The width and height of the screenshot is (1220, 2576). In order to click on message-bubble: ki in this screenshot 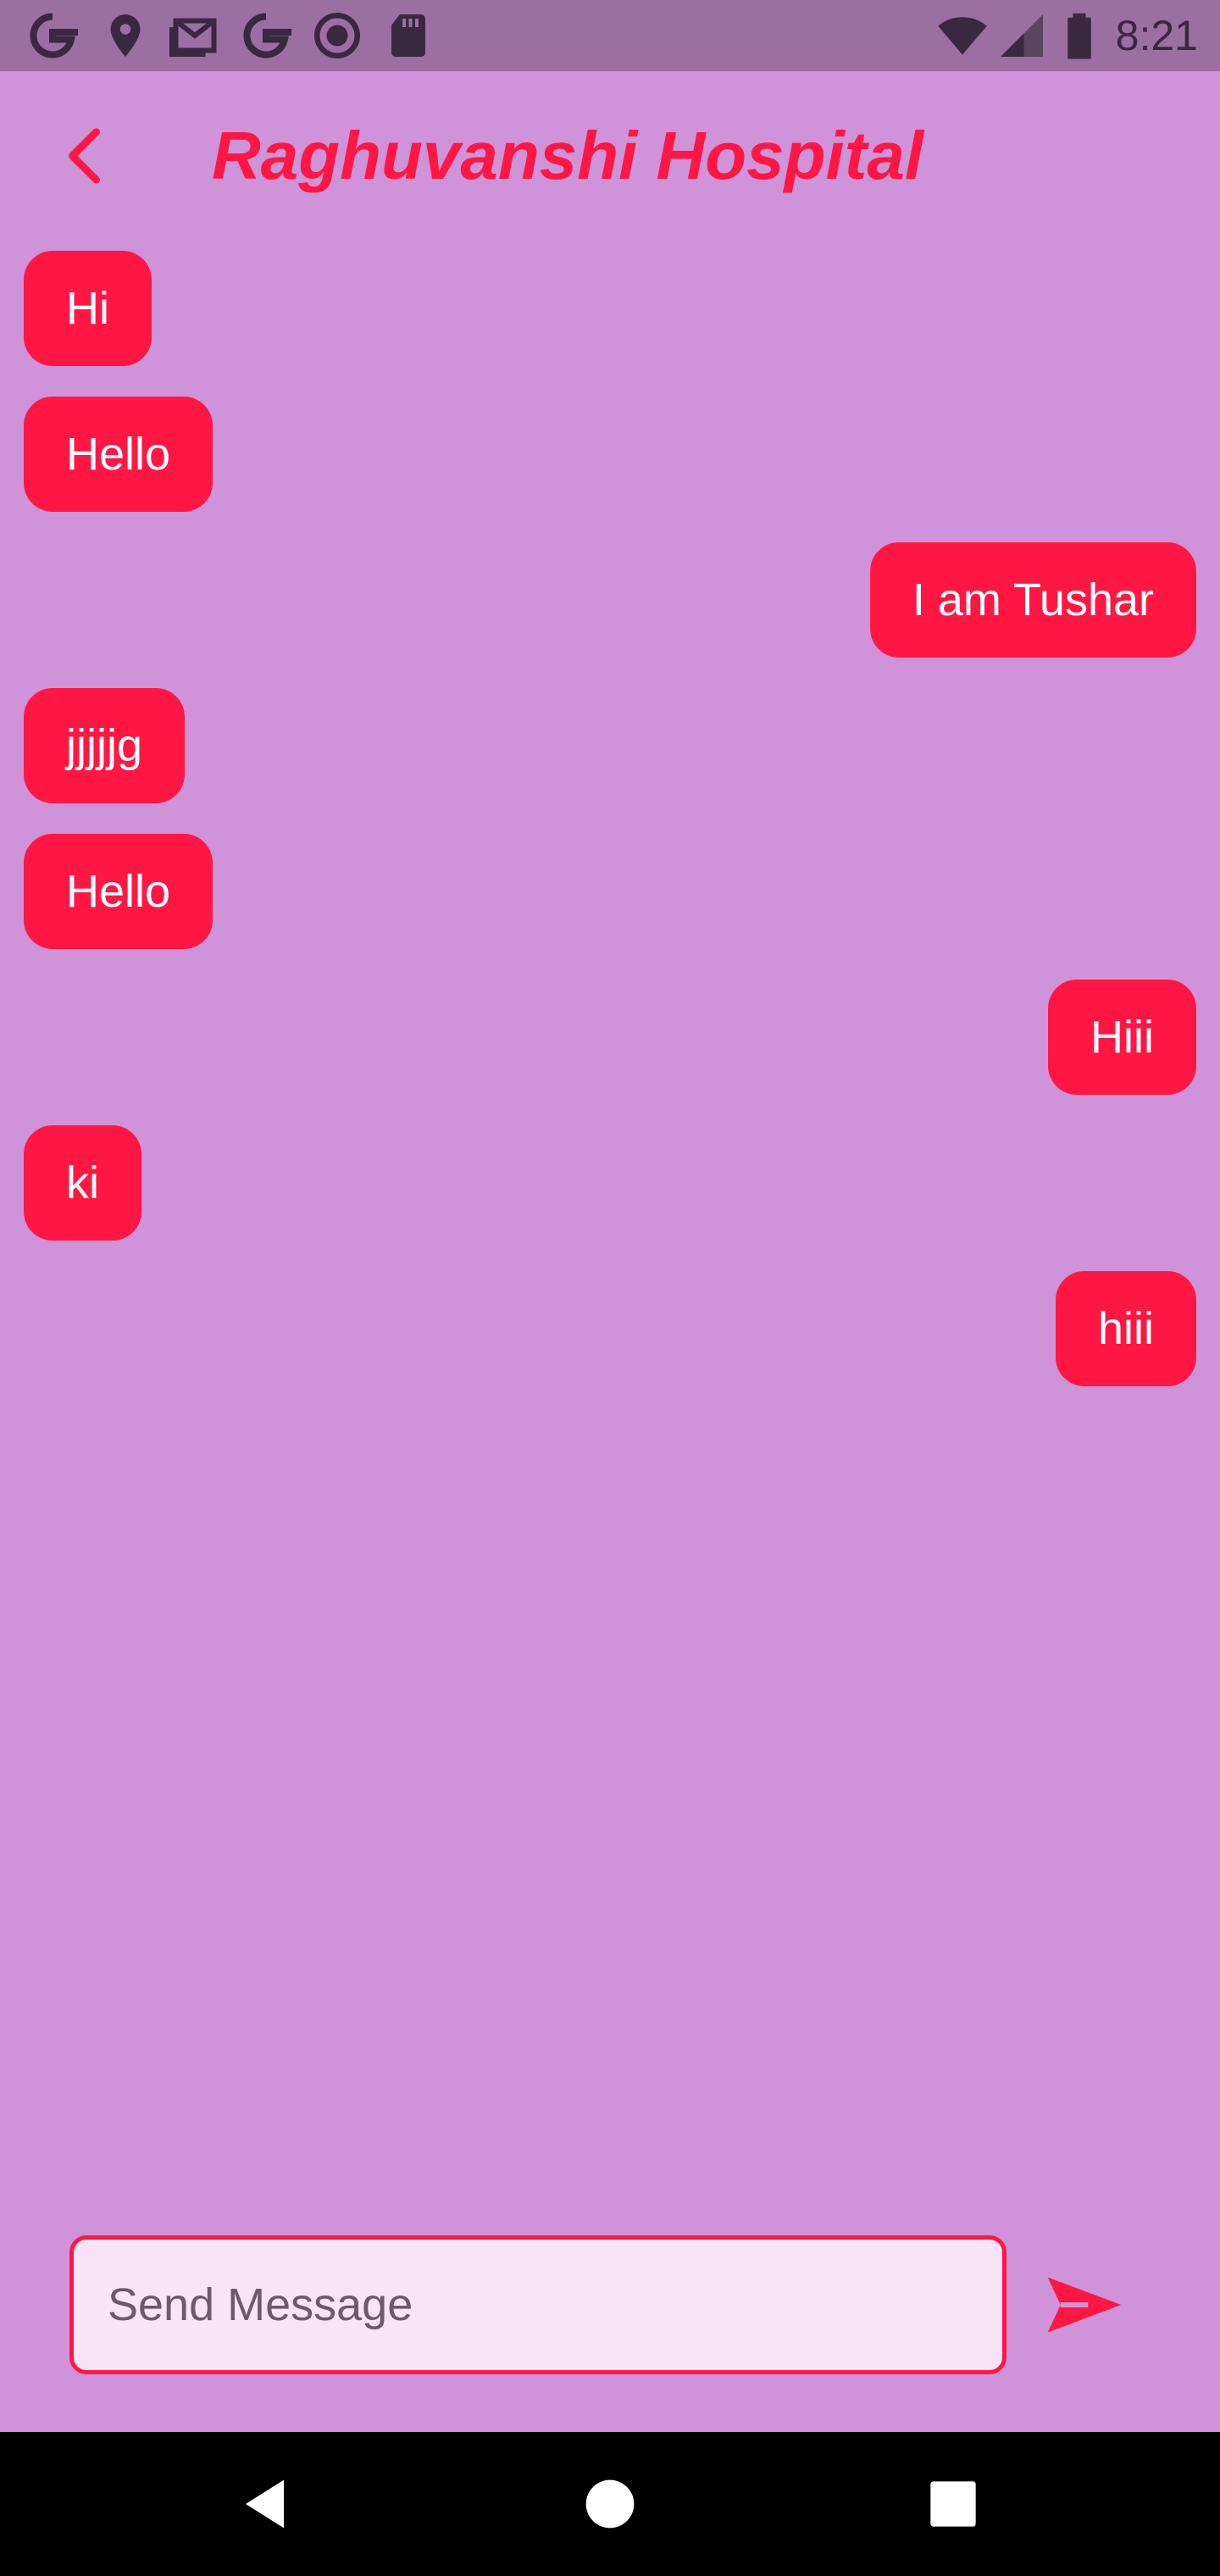, I will do `click(82, 1183)`.